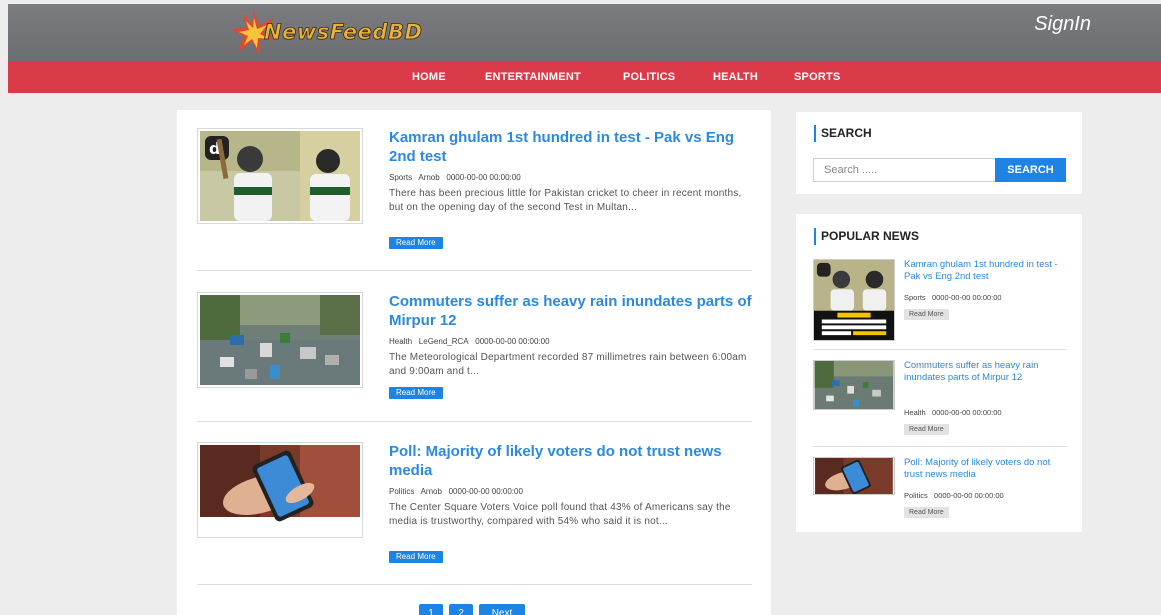  What do you see at coordinates (469, 341) in the screenshot?
I see `article-meta: Health LeGend_RCA 0000-00-00 00:00:00` at bounding box center [469, 341].